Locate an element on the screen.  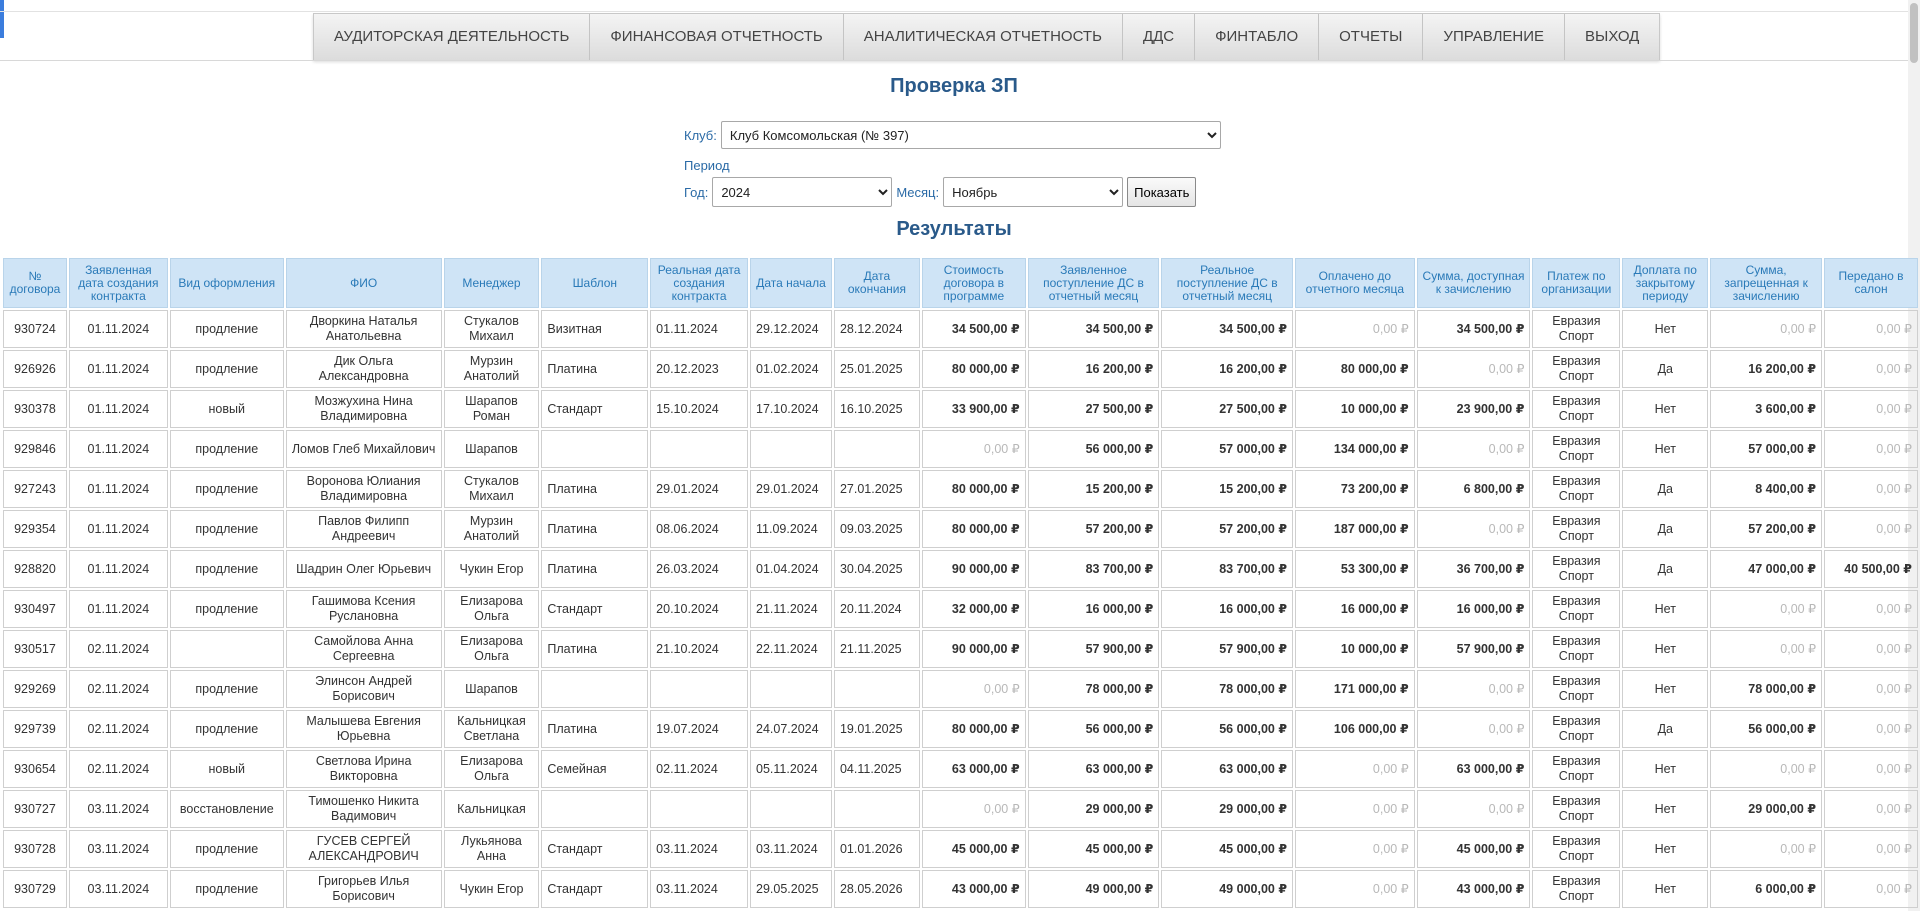
cell-declared-date: 03.11.2024 is located at coordinates (118, 889).